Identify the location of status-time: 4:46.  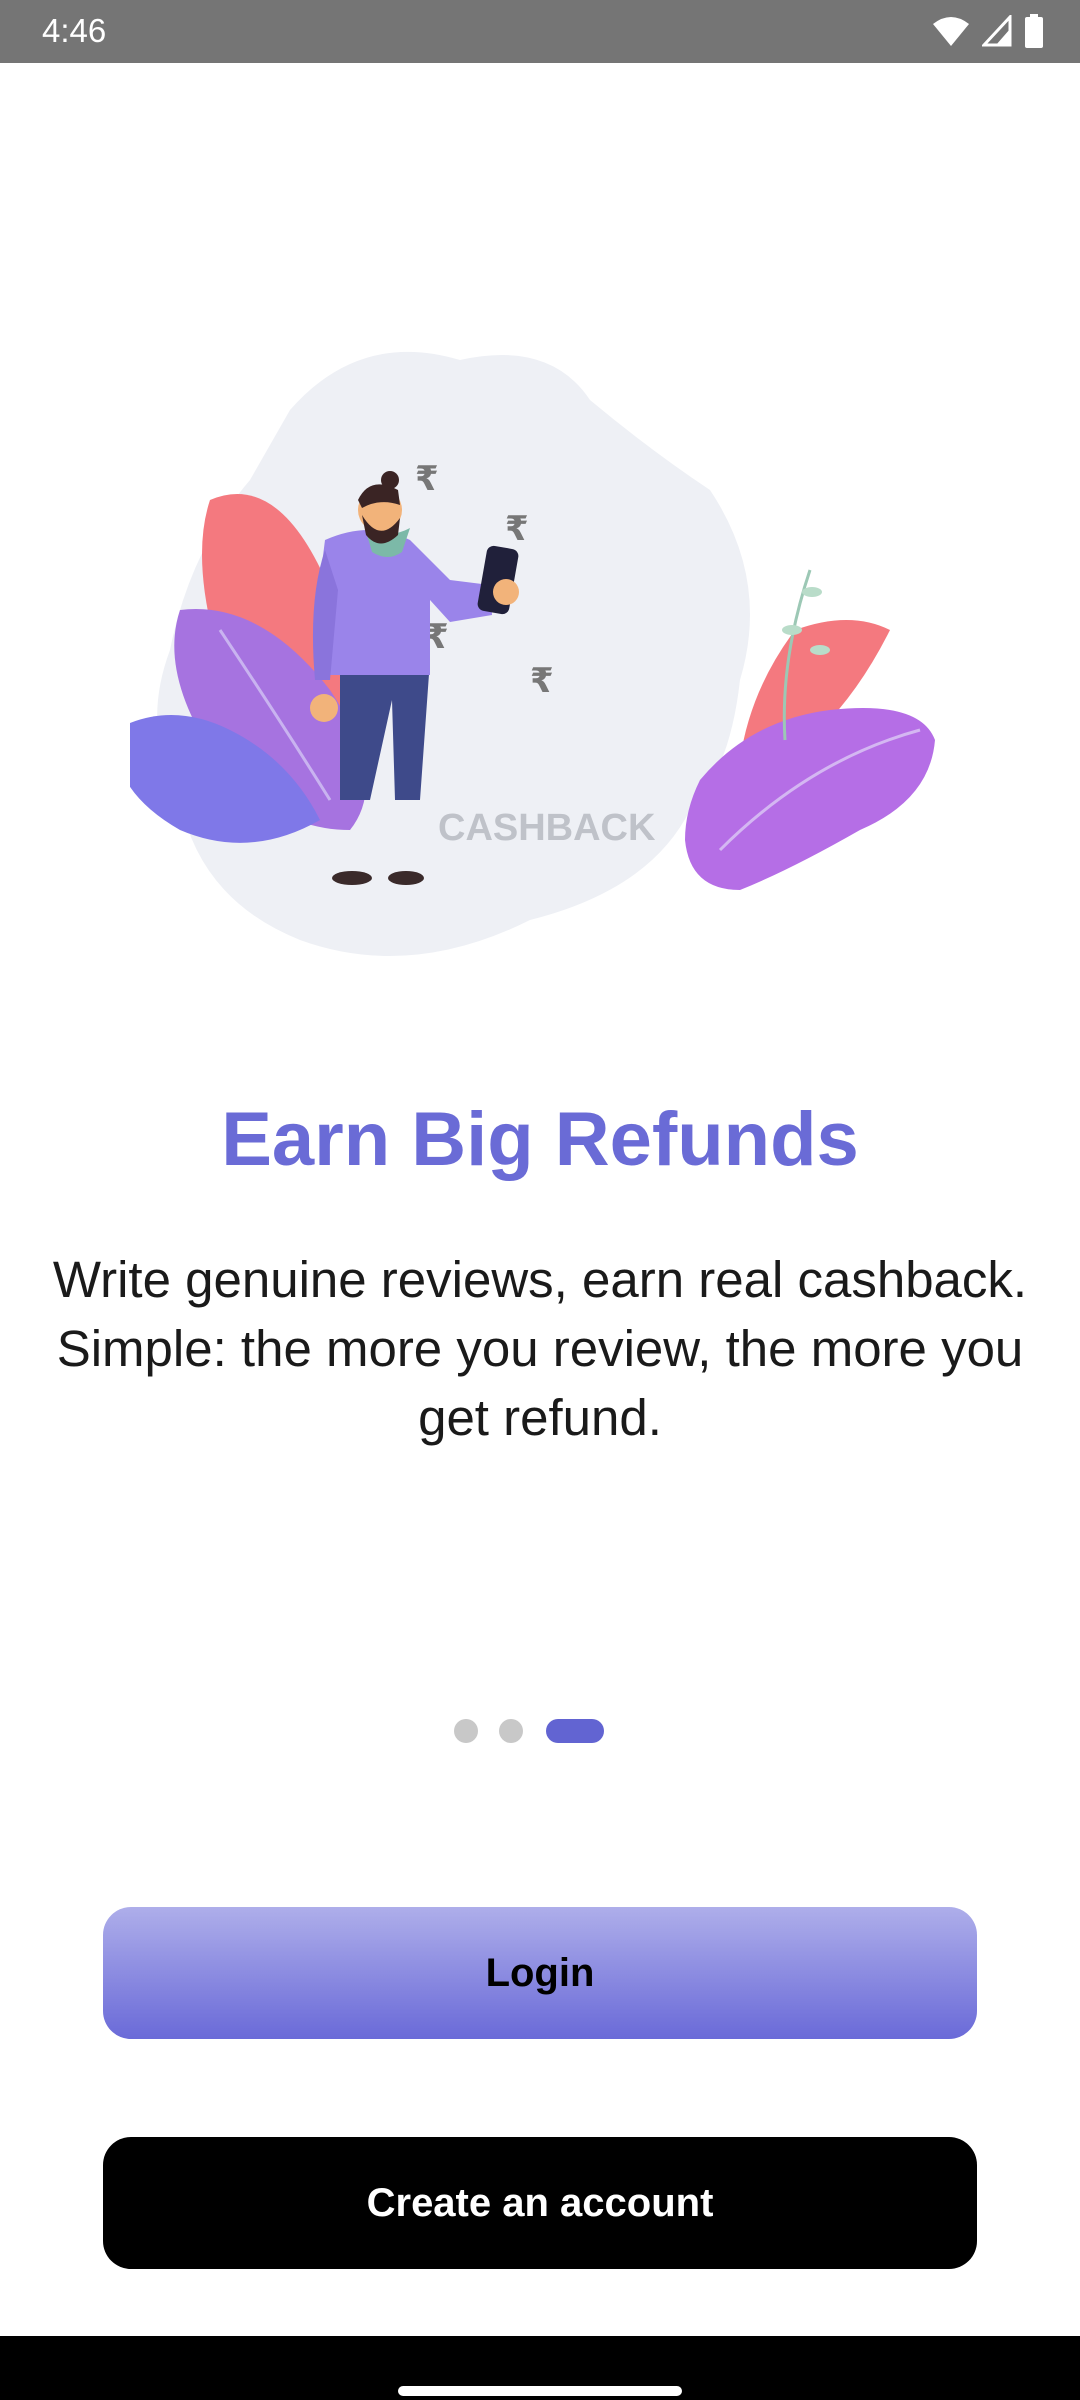
(74, 30).